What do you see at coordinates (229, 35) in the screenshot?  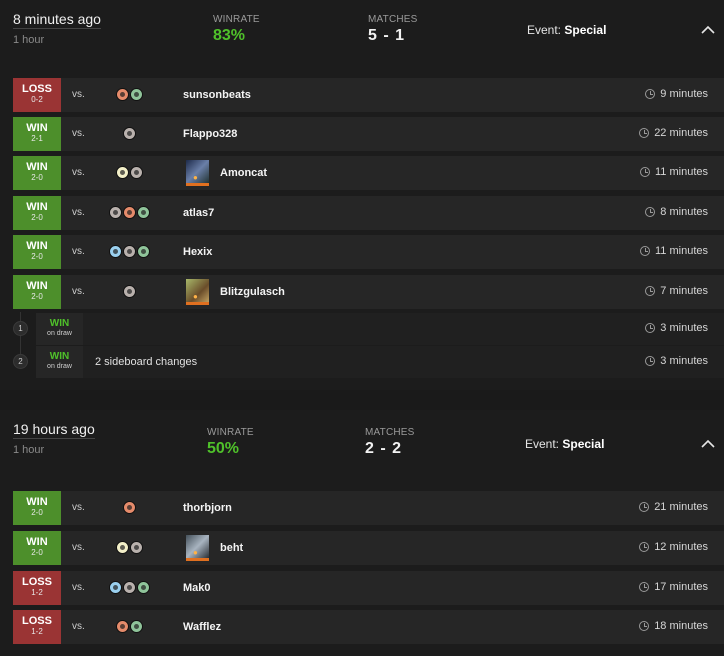 I see `winrate-value: 83%` at bounding box center [229, 35].